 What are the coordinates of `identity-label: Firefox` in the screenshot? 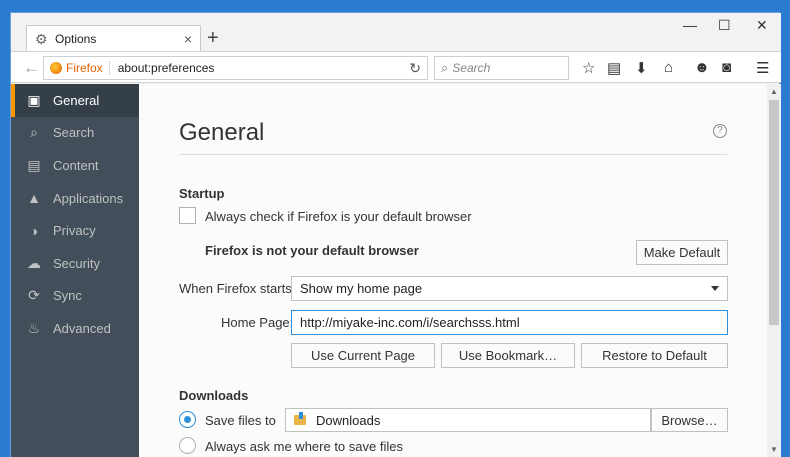 It's located at (88, 68).